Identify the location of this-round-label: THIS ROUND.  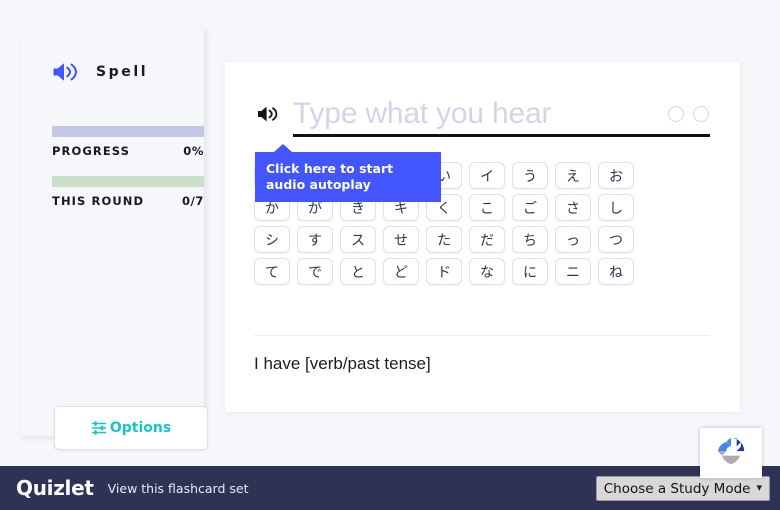
(98, 201).